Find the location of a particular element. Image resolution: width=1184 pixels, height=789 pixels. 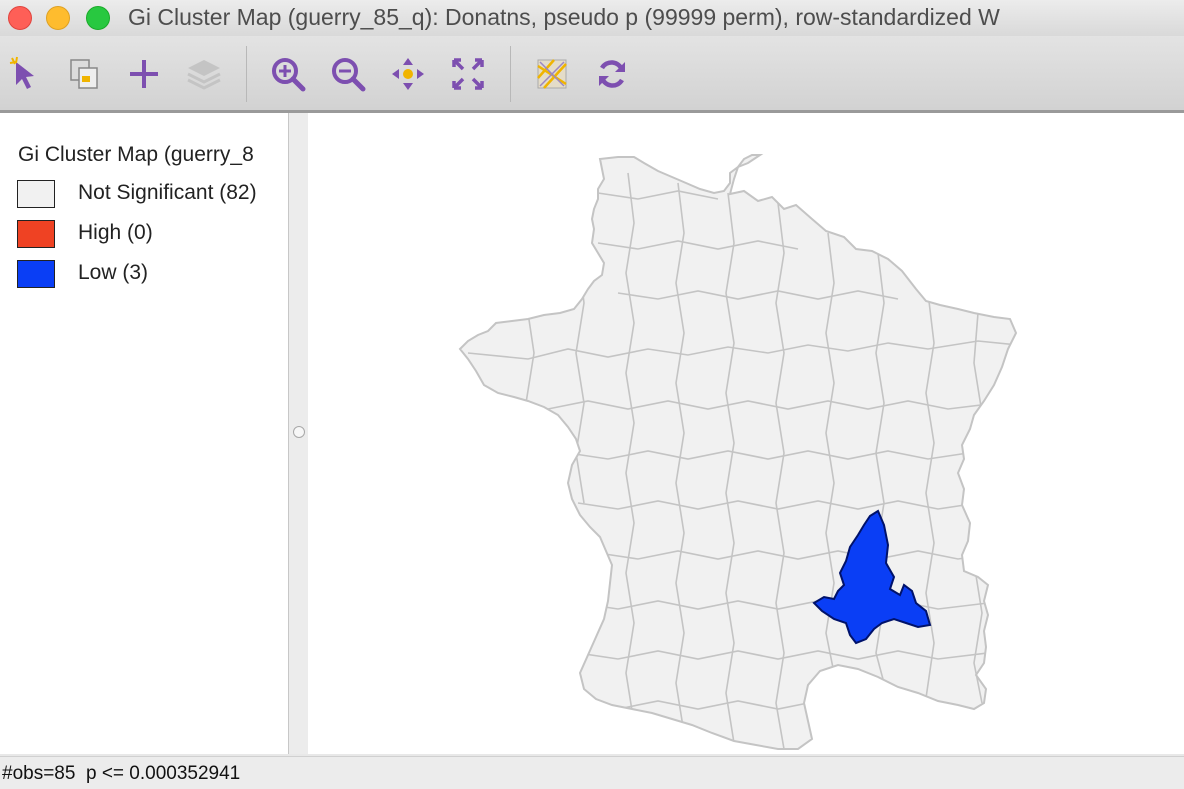

legend-swatch-low is located at coordinates (36, 274).